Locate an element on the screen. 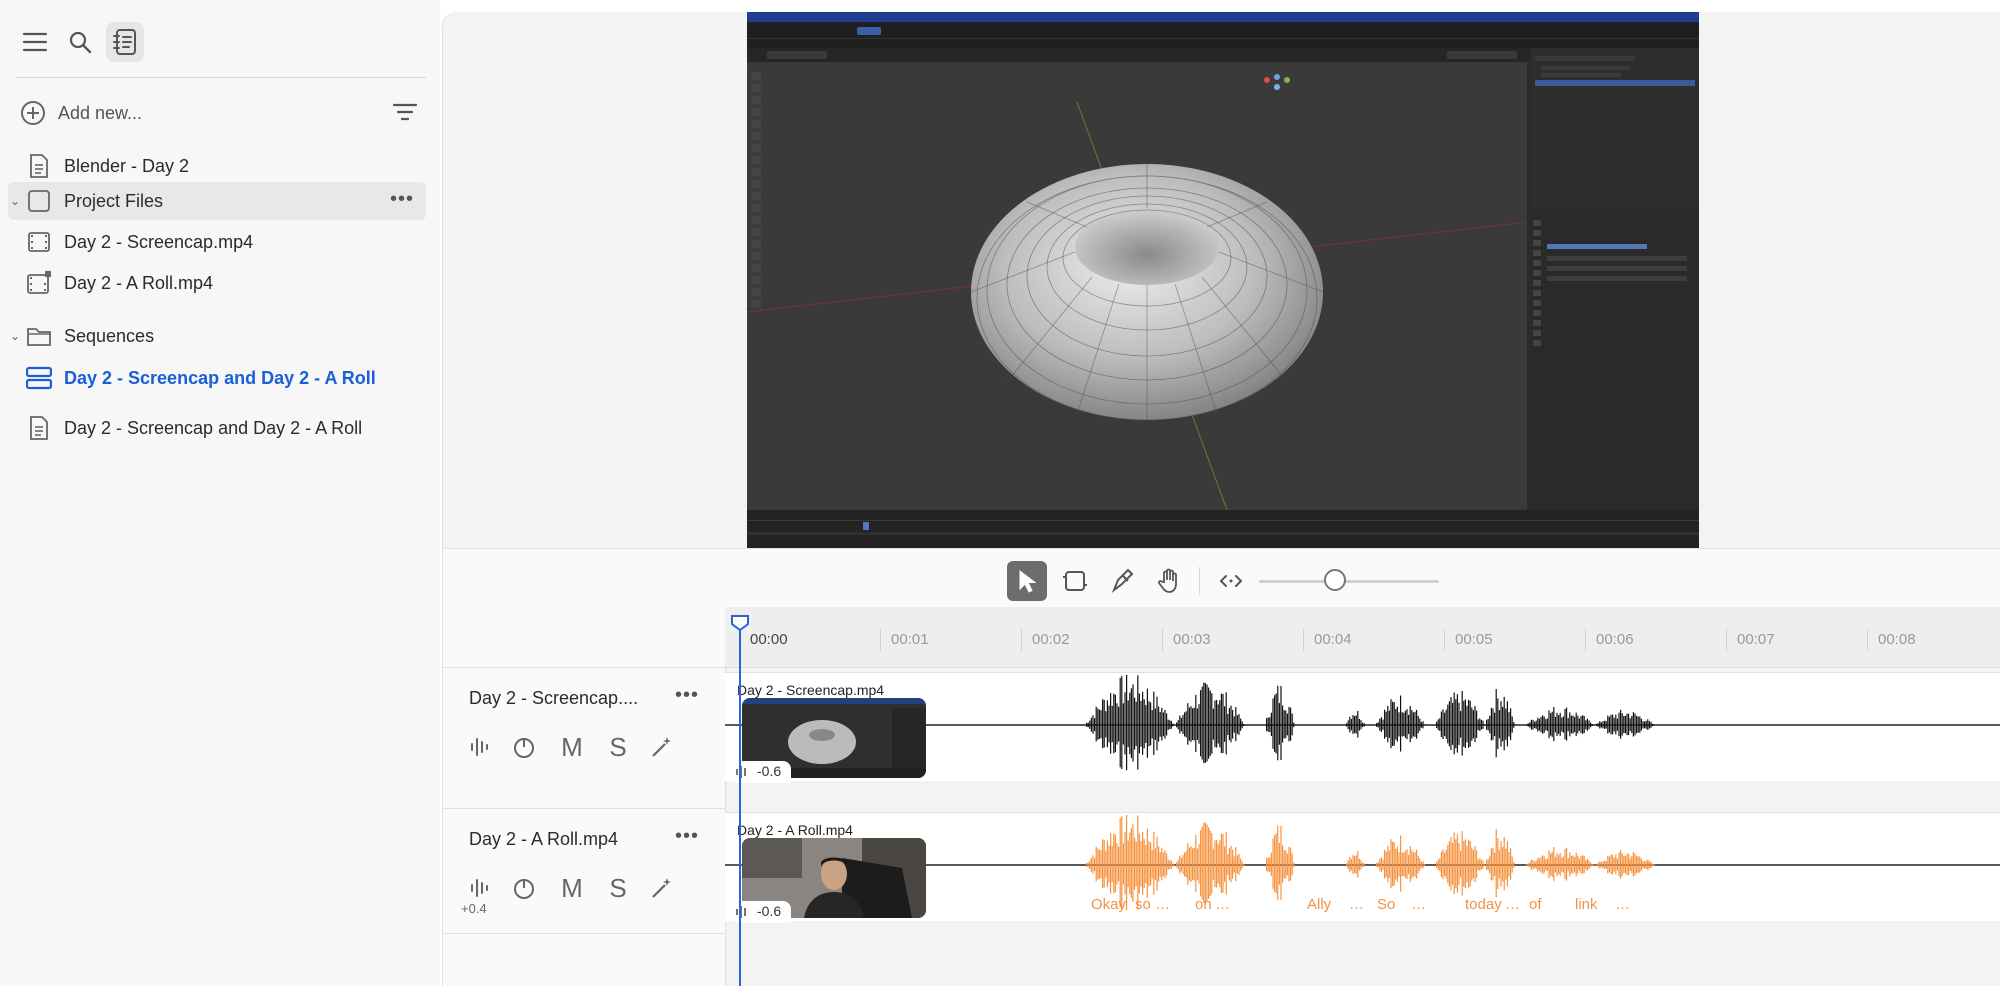  ruler-time-label: 00:07 is located at coordinates (1756, 639).